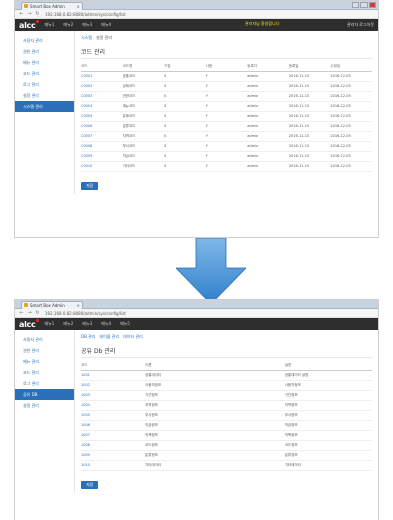  I want to click on table-row: 1008 코드정보 코드정보, so click(226, 445).